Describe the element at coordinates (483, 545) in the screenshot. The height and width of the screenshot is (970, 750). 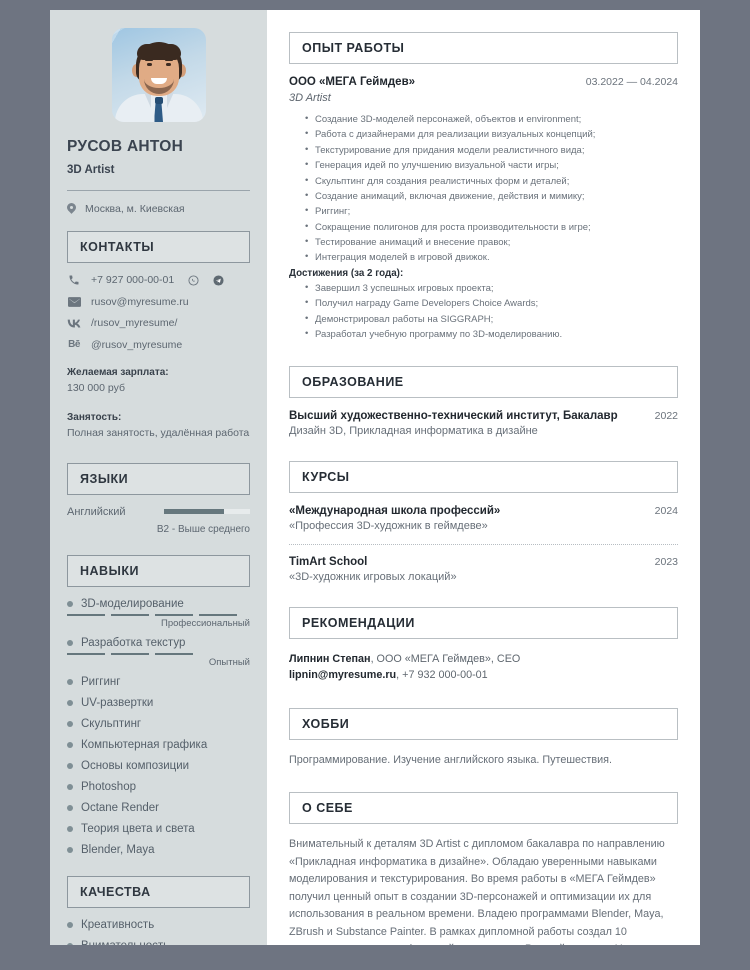
I see `course-separator` at that location.